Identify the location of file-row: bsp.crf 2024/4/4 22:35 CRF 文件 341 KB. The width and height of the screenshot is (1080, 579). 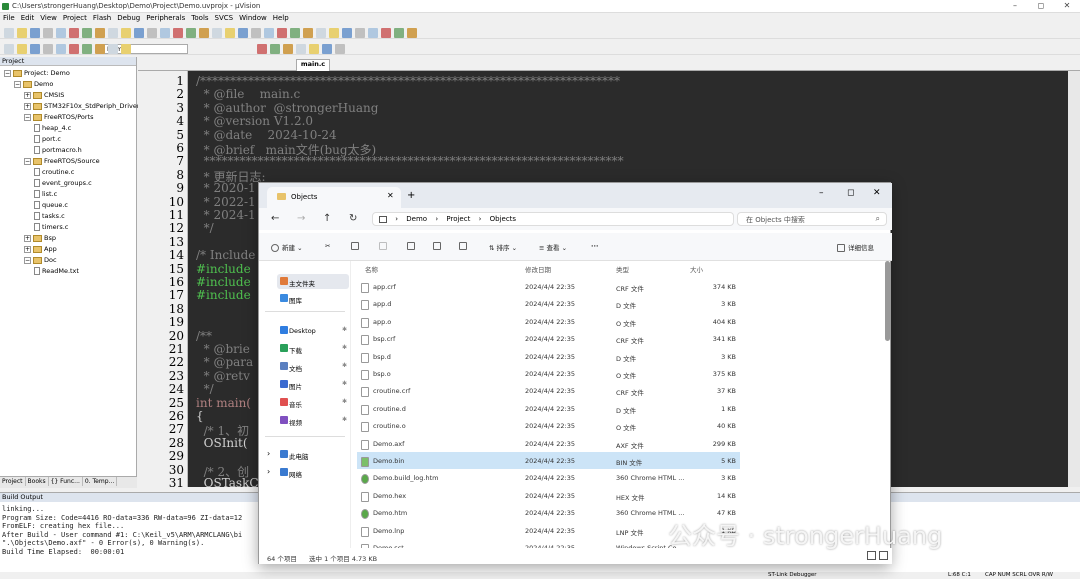
(548, 338).